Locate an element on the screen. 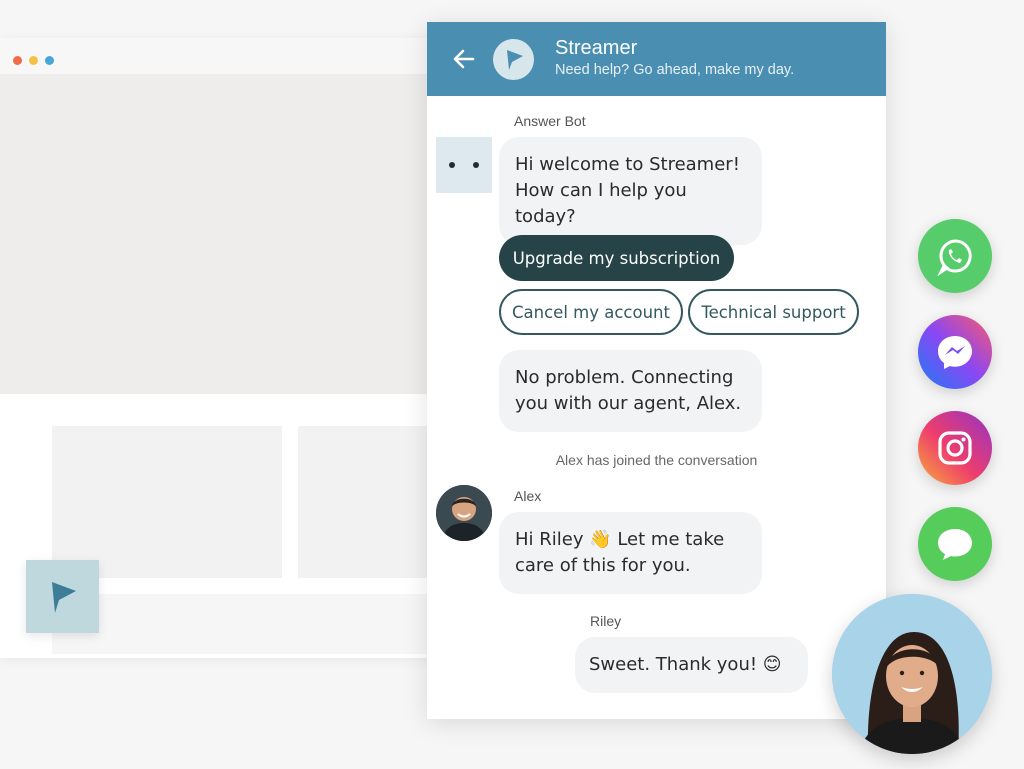 The height and width of the screenshot is (769, 1024). agent-portrait-icon is located at coordinates (464, 513).